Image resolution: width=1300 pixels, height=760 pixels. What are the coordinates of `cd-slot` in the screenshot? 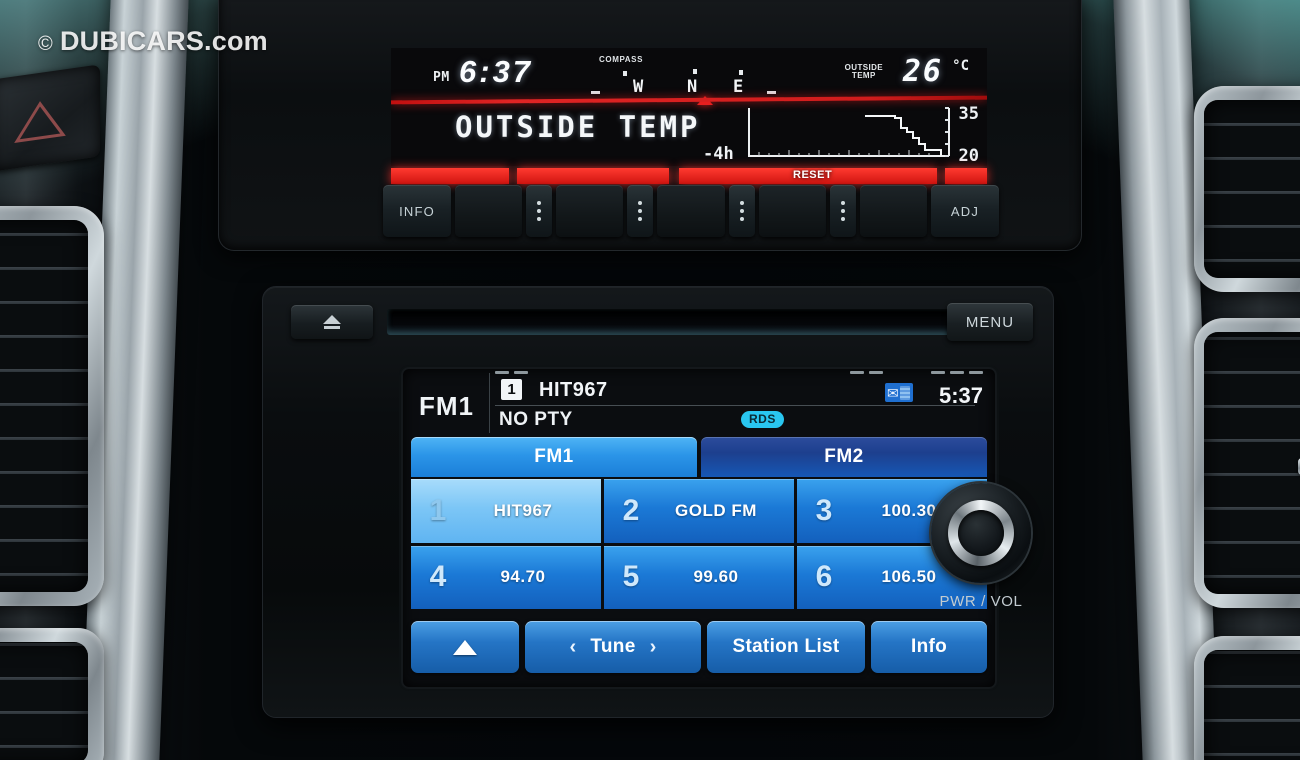 It's located at (697, 322).